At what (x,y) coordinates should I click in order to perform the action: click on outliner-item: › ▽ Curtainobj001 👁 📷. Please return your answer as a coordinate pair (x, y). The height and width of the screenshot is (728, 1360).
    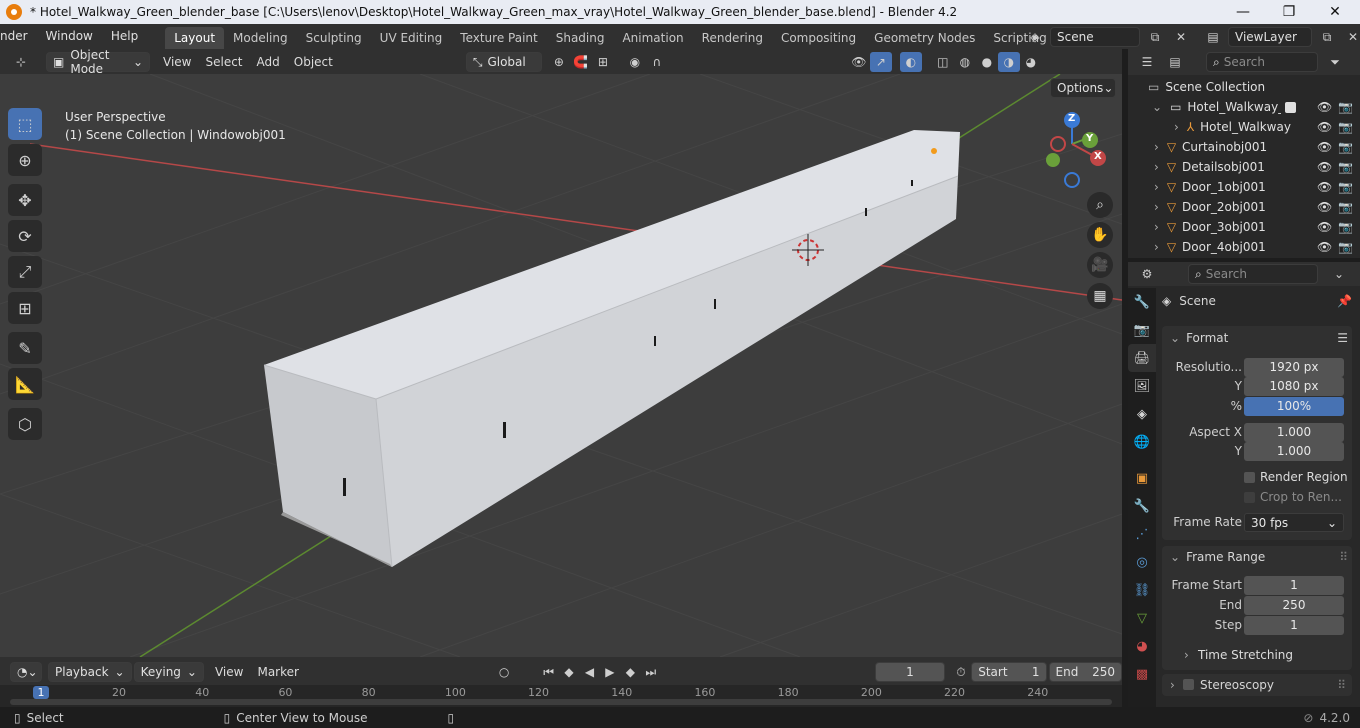
    Looking at the image, I should click on (1244, 147).